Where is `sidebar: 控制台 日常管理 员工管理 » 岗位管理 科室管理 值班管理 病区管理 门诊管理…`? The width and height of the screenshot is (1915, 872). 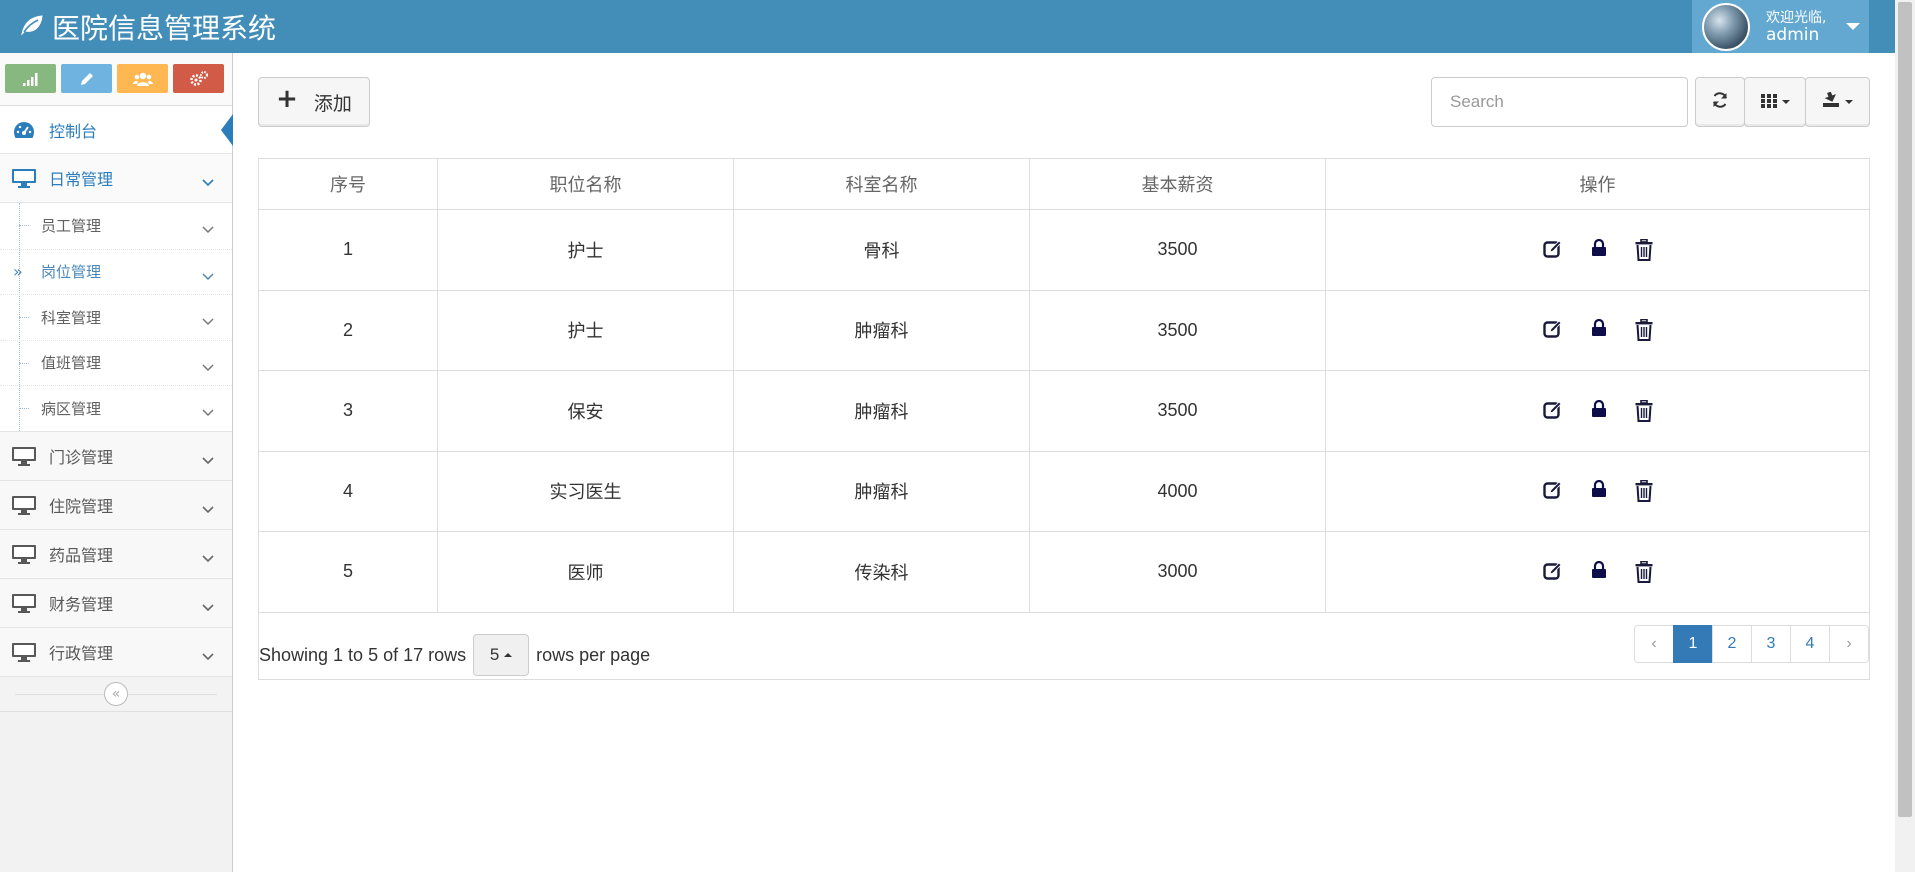
sidebar: 控制台 日常管理 员工管理 » 岗位管理 科室管理 值班管理 病区管理 门诊管理… is located at coordinates (116, 462).